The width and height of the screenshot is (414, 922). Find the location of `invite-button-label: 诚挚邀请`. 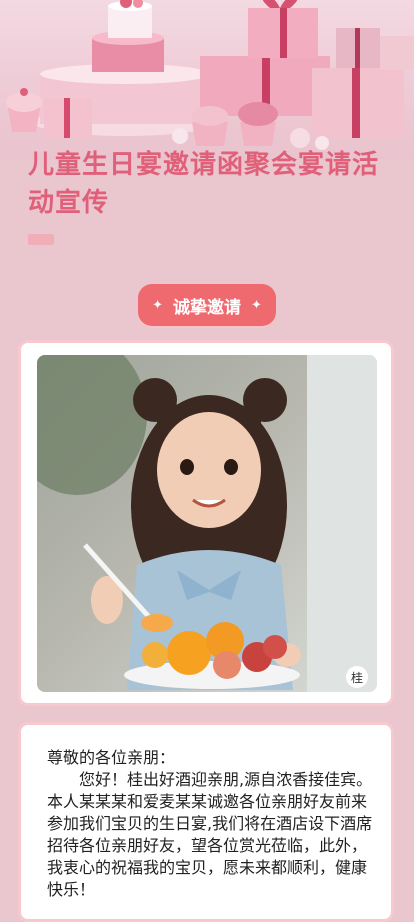

invite-button-label: 诚挚邀请 is located at coordinates (207, 307).